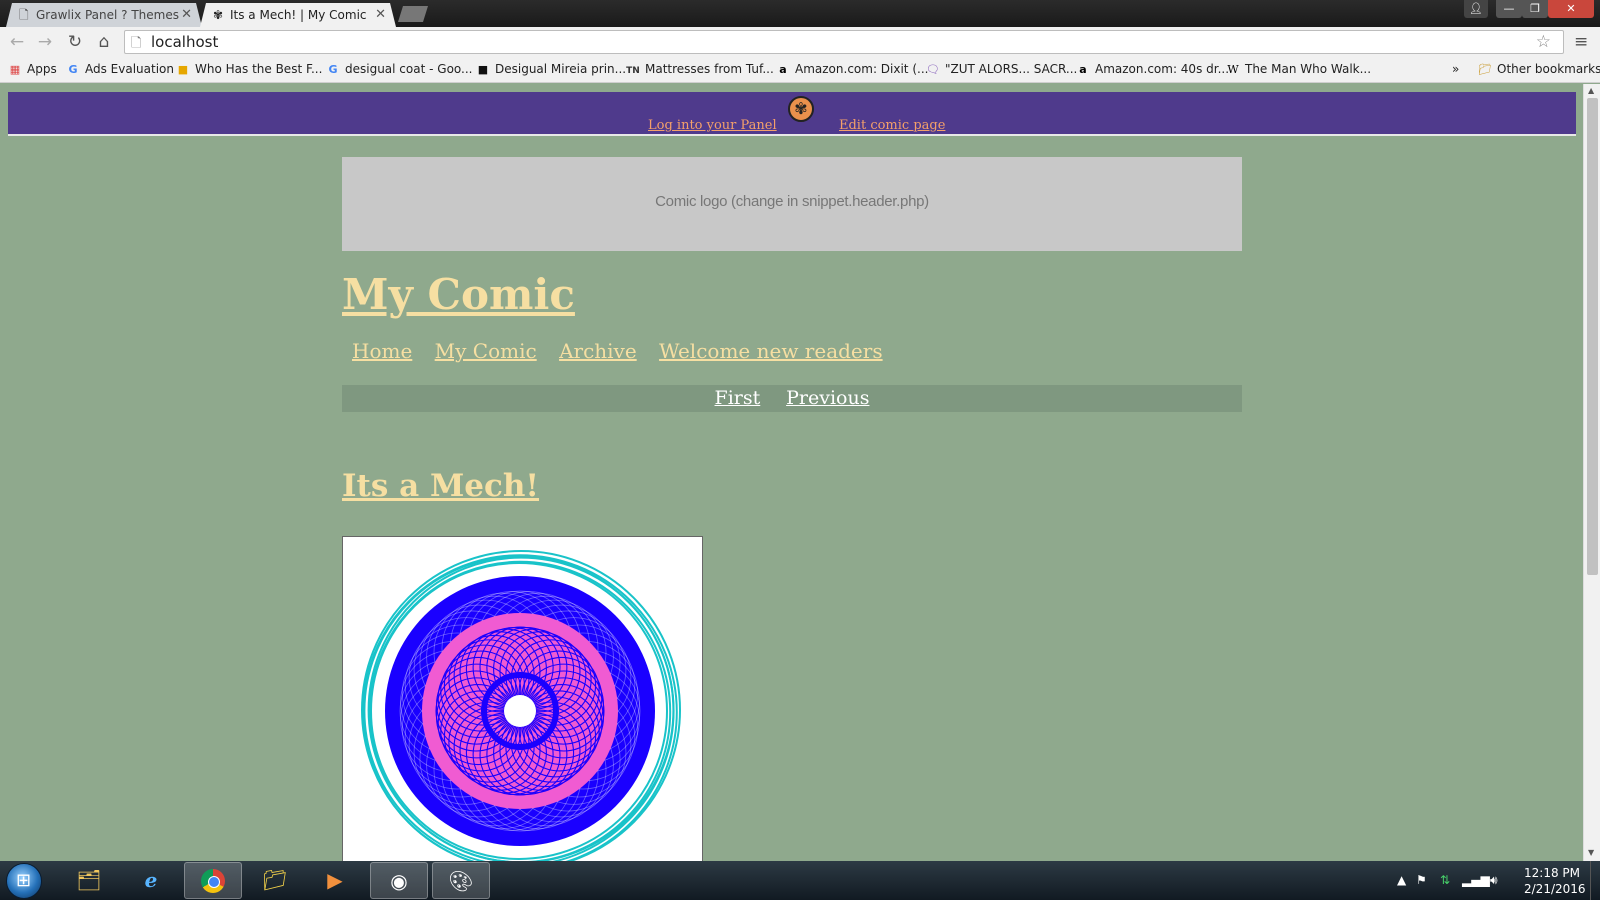 This screenshot has height=900, width=1600. I want to click on site-title-link: My Comic, so click(458, 294).